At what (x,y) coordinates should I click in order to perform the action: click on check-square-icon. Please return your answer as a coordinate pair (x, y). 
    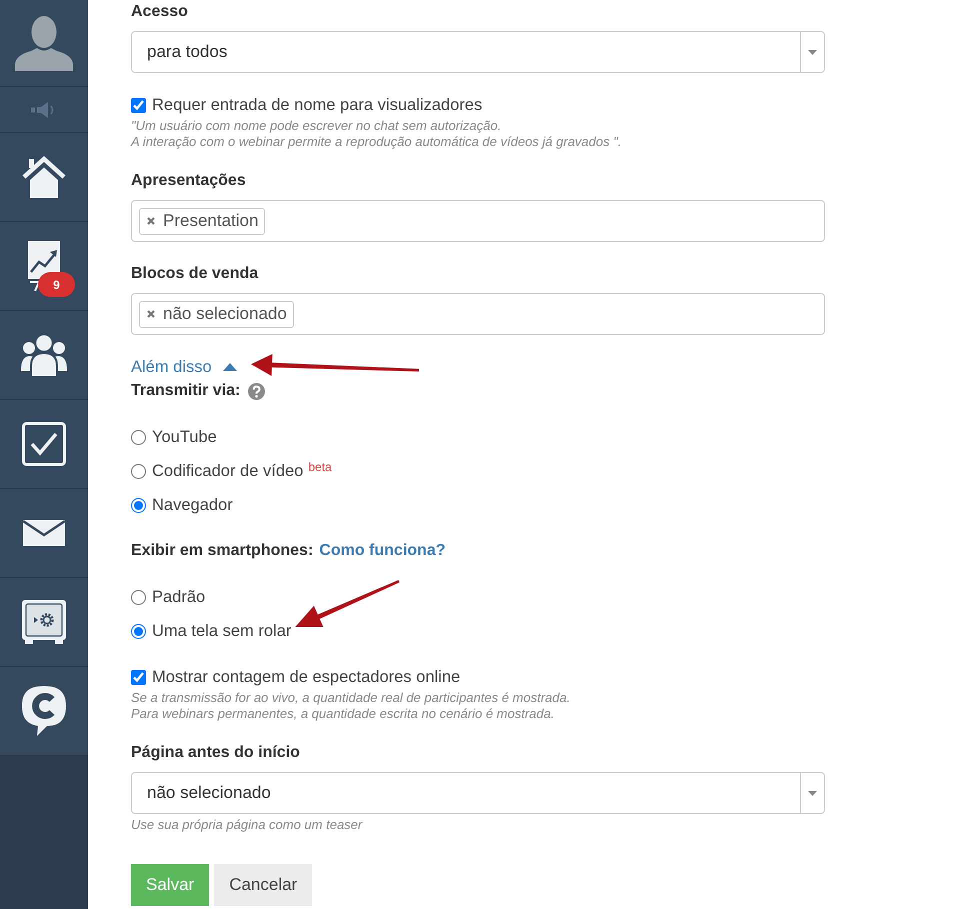
    Looking at the image, I should click on (44, 444).